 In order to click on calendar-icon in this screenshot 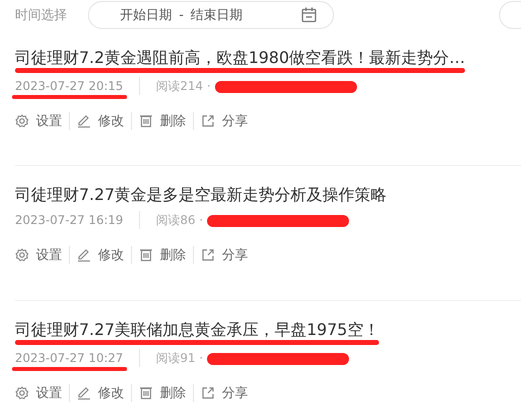, I will do `click(309, 15)`.